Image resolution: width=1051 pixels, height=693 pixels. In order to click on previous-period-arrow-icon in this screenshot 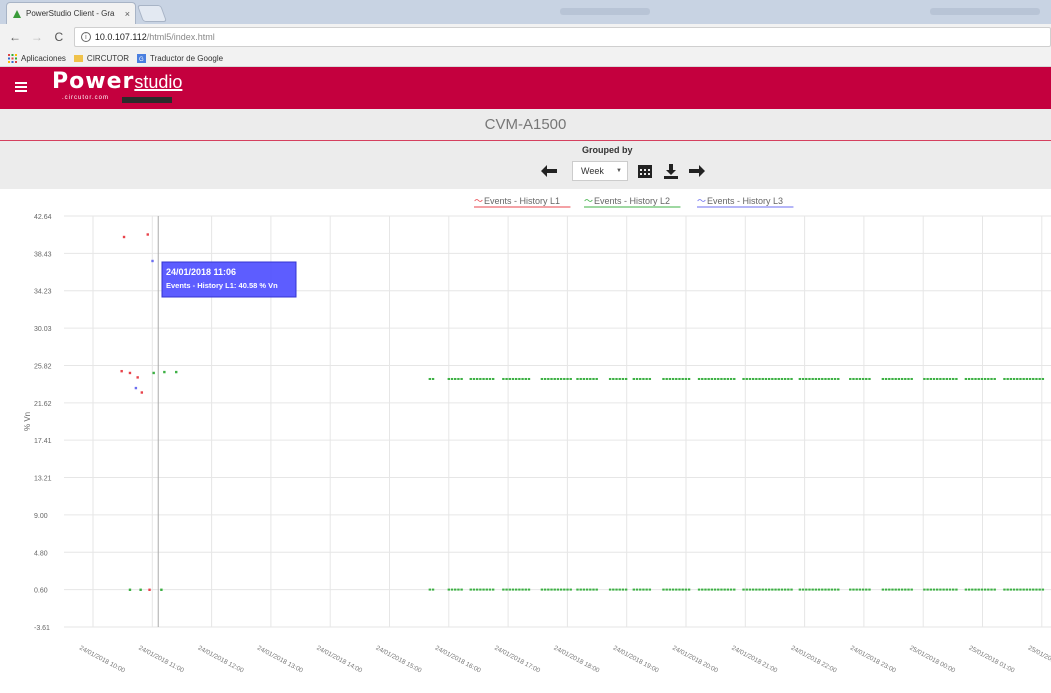, I will do `click(549, 171)`.